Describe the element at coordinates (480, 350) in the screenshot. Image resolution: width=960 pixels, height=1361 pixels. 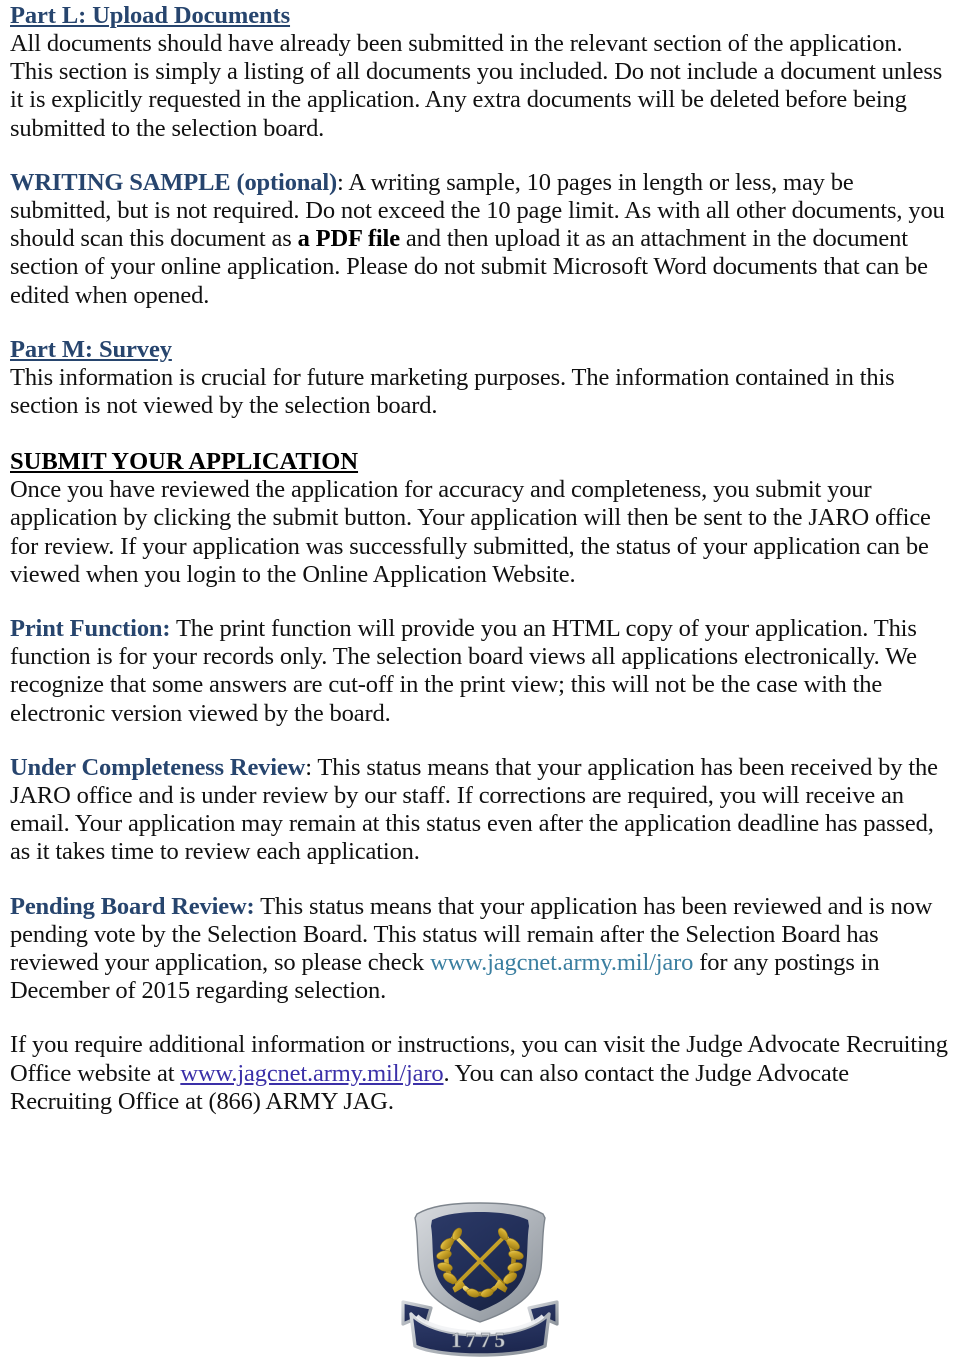
I see `section-heading-part-m: Part M: Survey` at that location.